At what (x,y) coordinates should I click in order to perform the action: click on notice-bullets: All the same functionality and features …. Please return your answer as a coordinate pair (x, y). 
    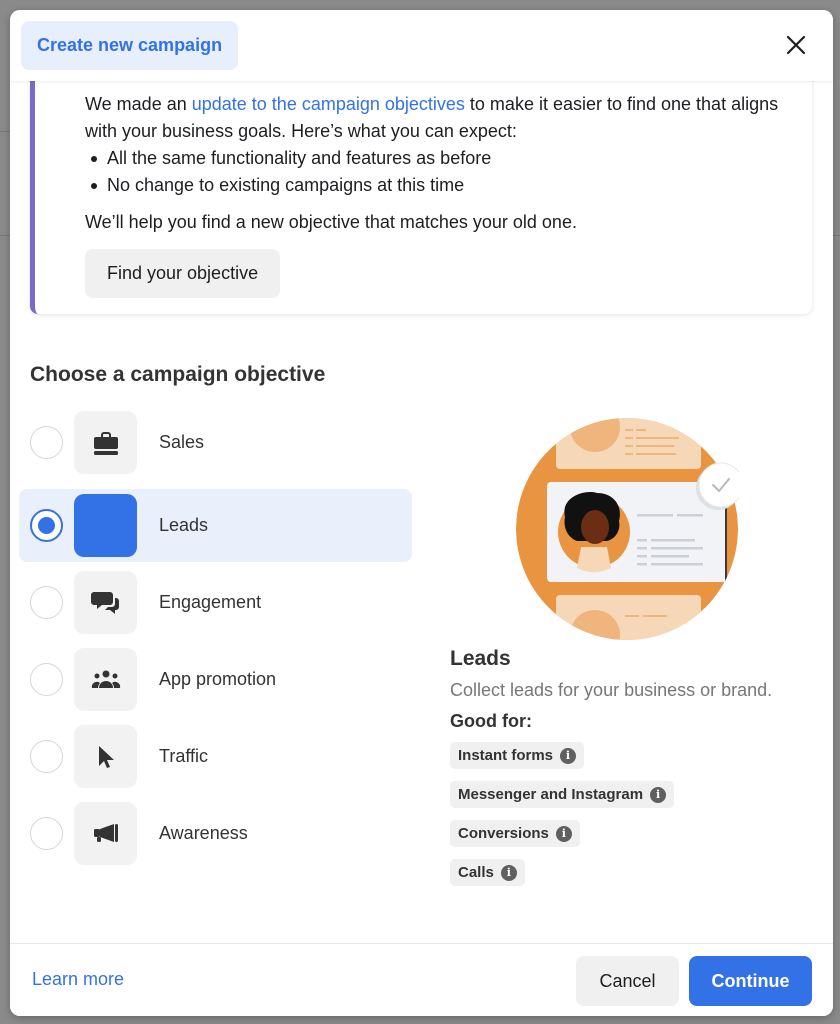
    Looking at the image, I should click on (437, 172).